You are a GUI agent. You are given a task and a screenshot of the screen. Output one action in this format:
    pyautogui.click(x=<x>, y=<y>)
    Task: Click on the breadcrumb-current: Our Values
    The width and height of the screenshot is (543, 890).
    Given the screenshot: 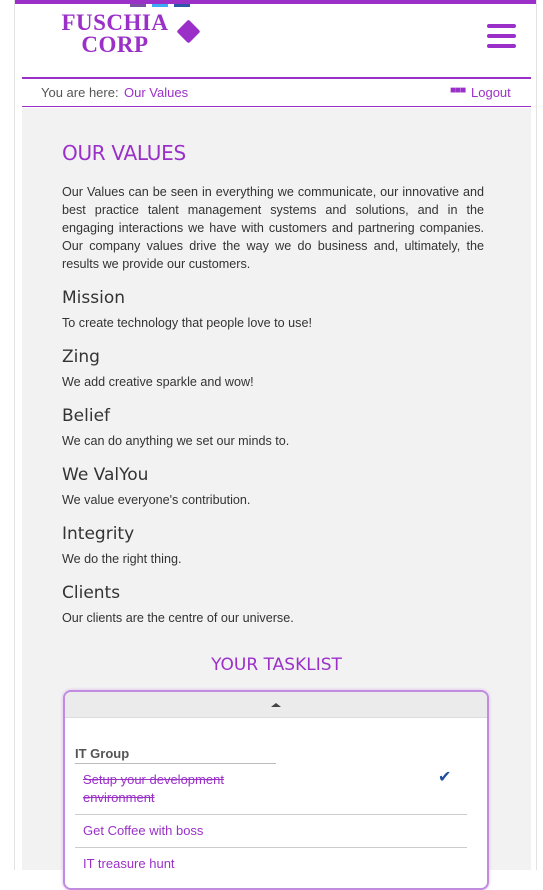 What is the action you would take?
    pyautogui.click(x=156, y=92)
    